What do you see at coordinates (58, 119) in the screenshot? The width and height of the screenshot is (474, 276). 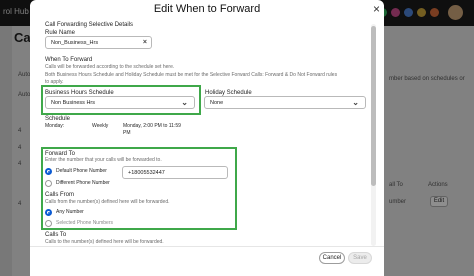 I see `schedule-heading: Schedule` at bounding box center [58, 119].